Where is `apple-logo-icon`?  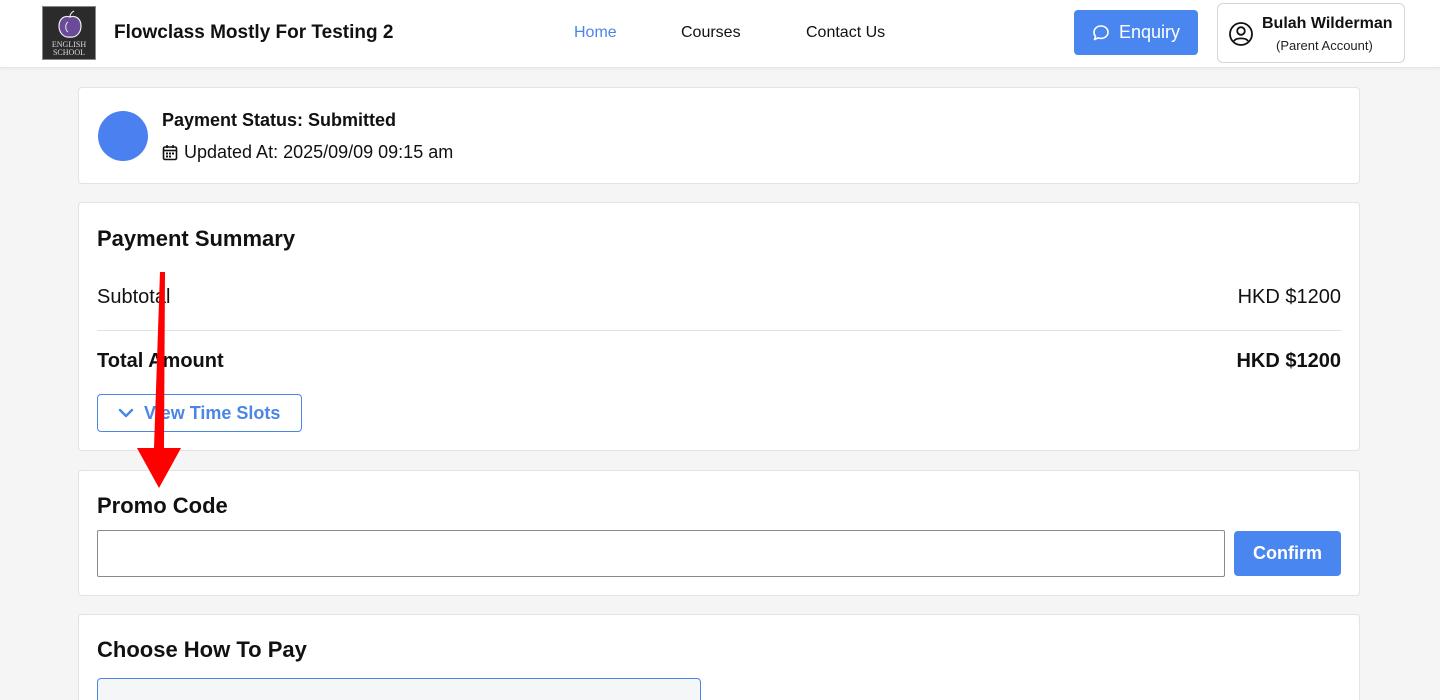 apple-logo-icon is located at coordinates (70, 24).